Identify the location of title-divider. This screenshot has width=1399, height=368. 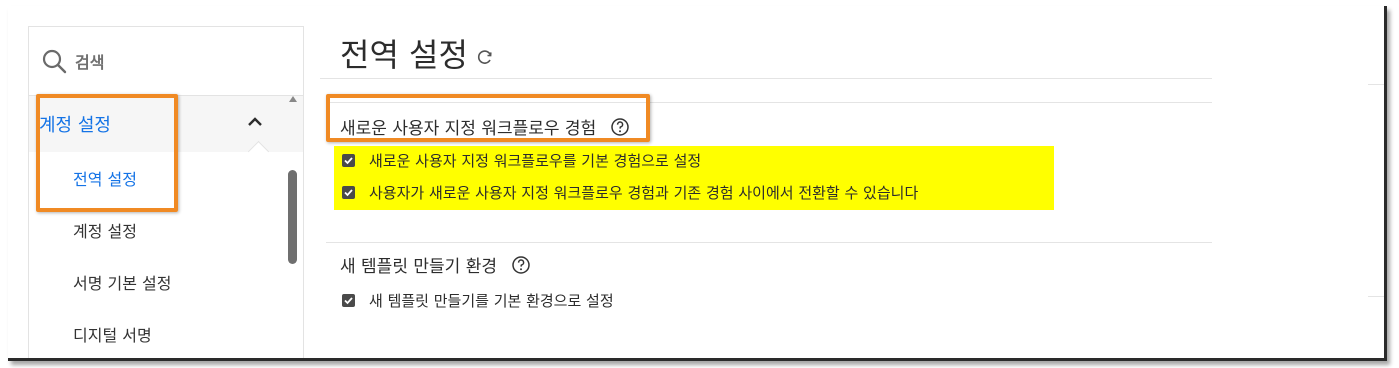
(766, 78).